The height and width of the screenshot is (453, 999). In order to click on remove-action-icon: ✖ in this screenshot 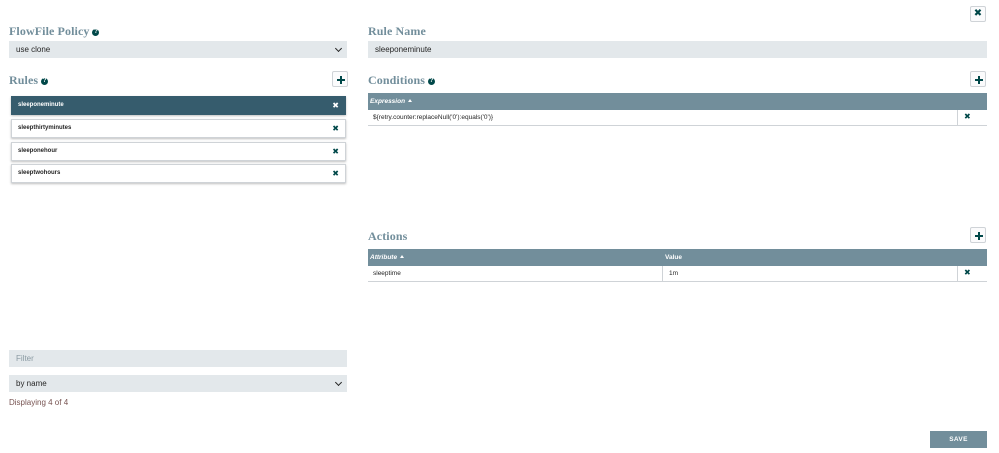, I will do `click(967, 272)`.